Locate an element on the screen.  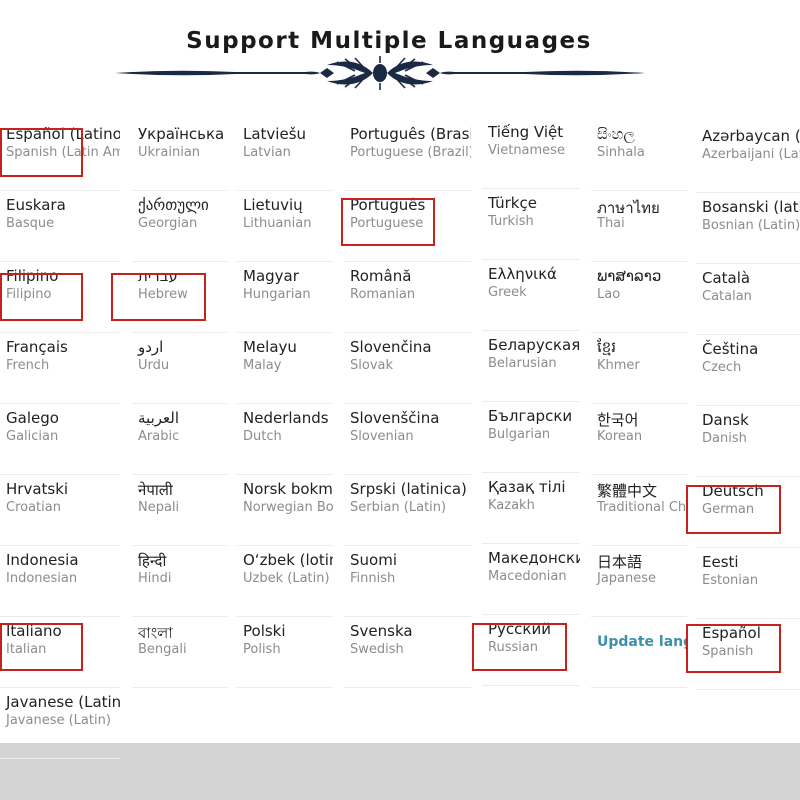
language-option: Hrvatski Croatian is located at coordinates (60, 510).